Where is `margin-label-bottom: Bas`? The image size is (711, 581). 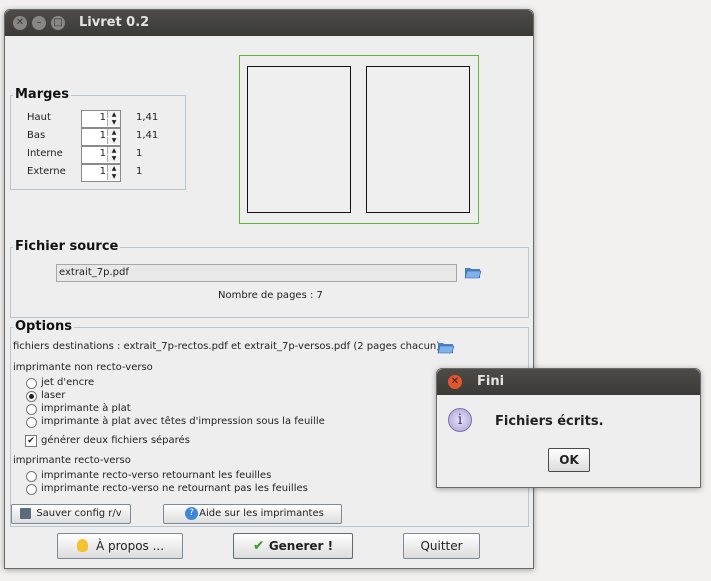
margin-label-bottom: Bas is located at coordinates (36, 135).